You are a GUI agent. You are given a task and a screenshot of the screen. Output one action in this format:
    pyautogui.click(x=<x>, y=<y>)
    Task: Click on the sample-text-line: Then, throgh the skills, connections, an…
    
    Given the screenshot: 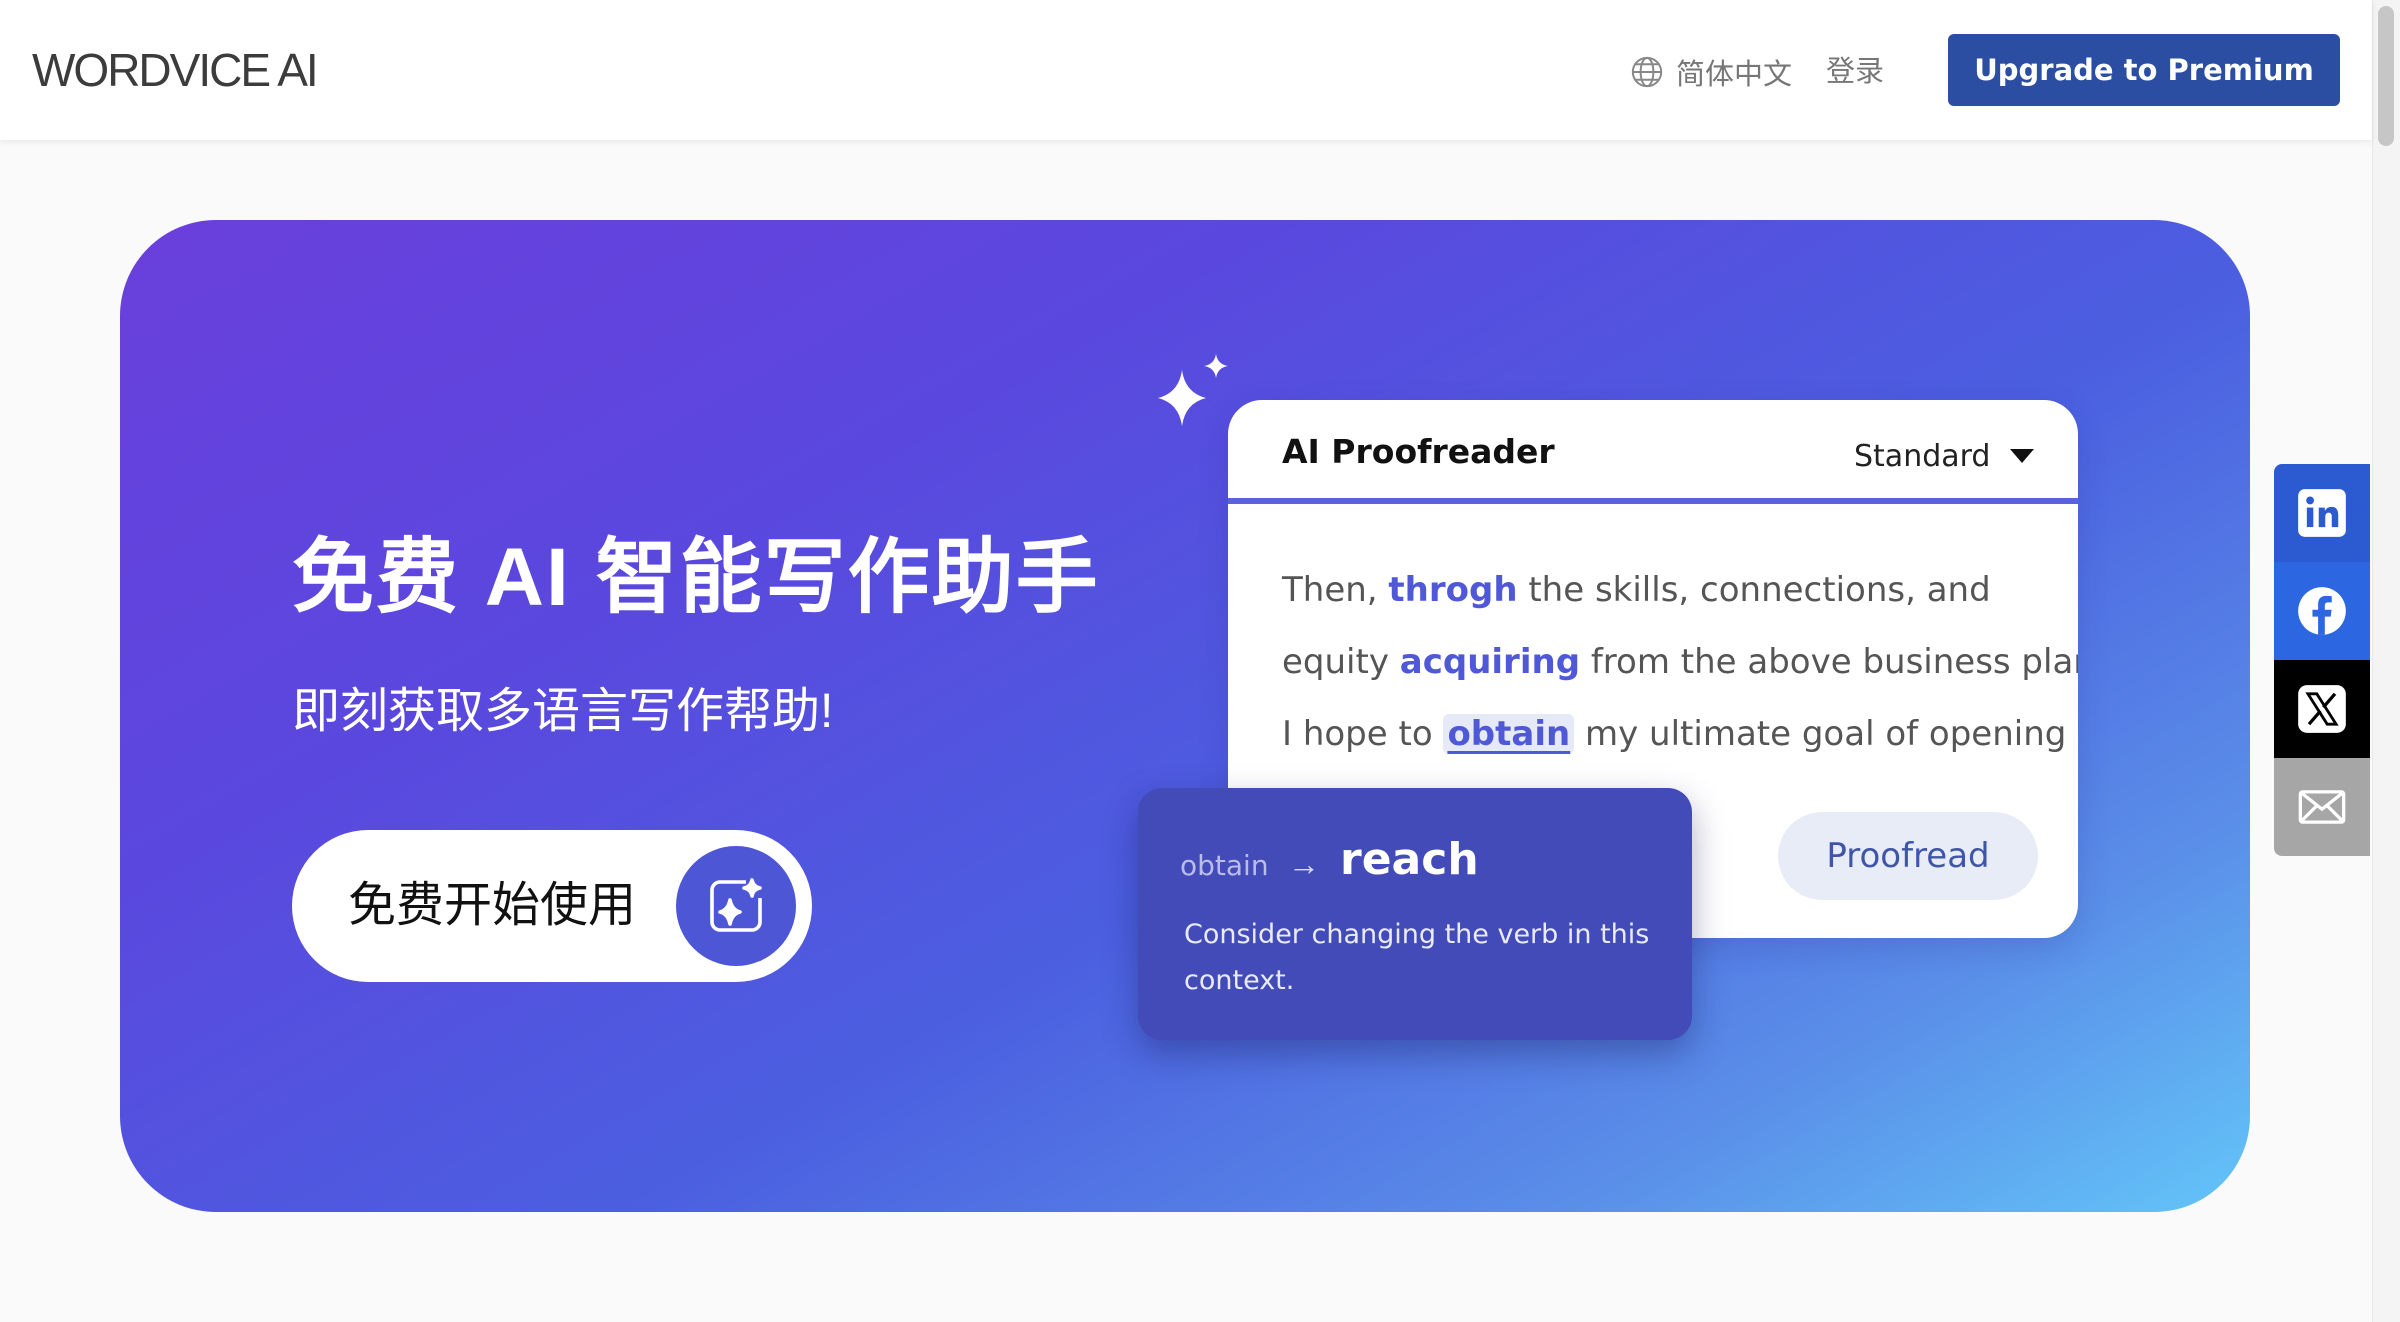 What is the action you would take?
    pyautogui.click(x=1636, y=590)
    